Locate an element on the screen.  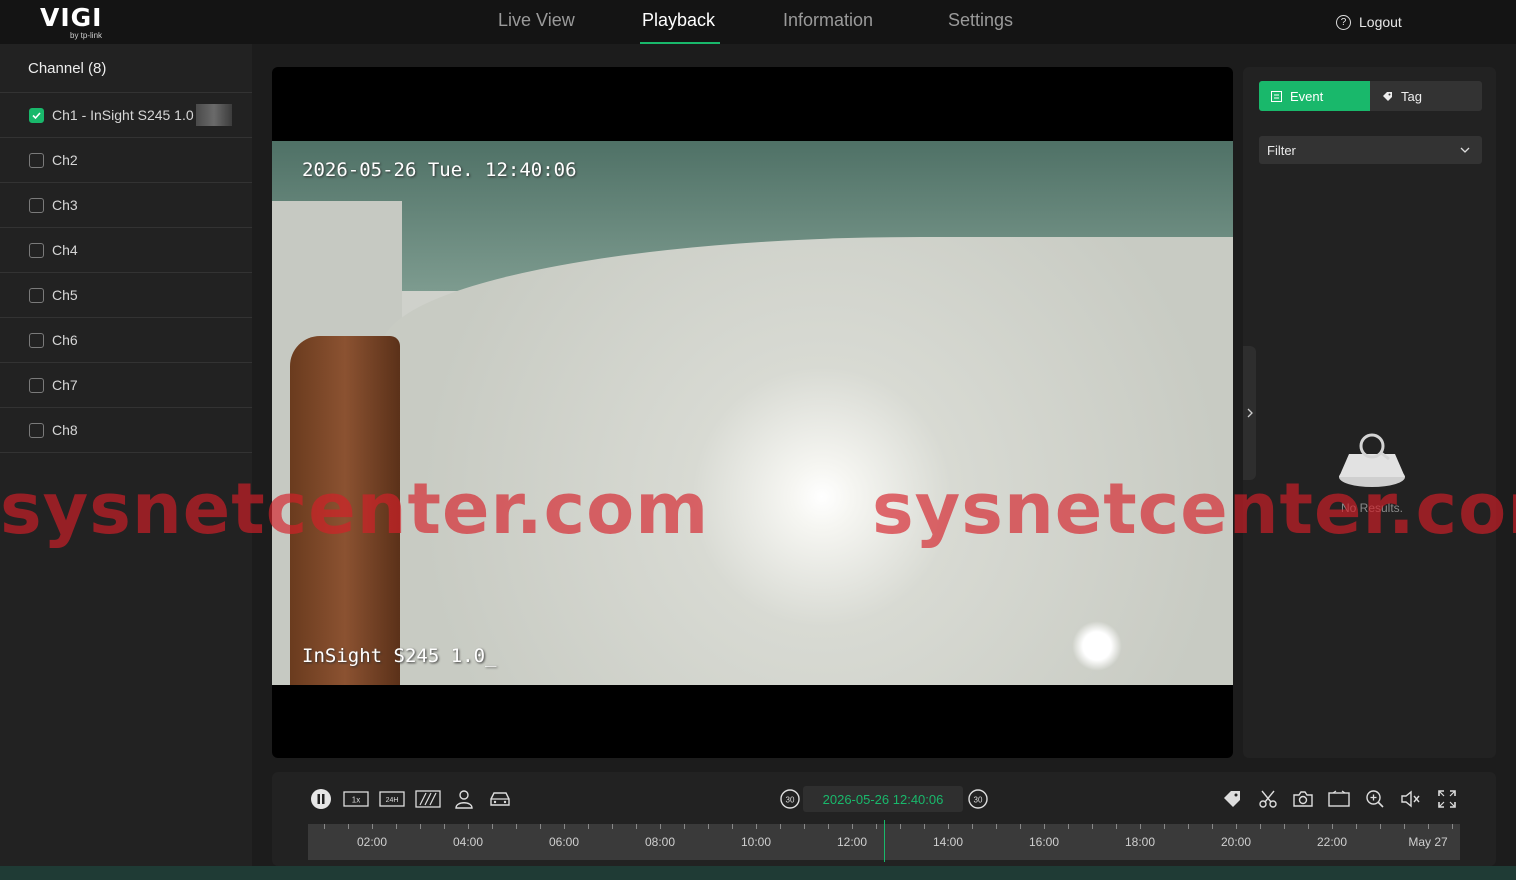
human-filter-button is located at coordinates (464, 799).